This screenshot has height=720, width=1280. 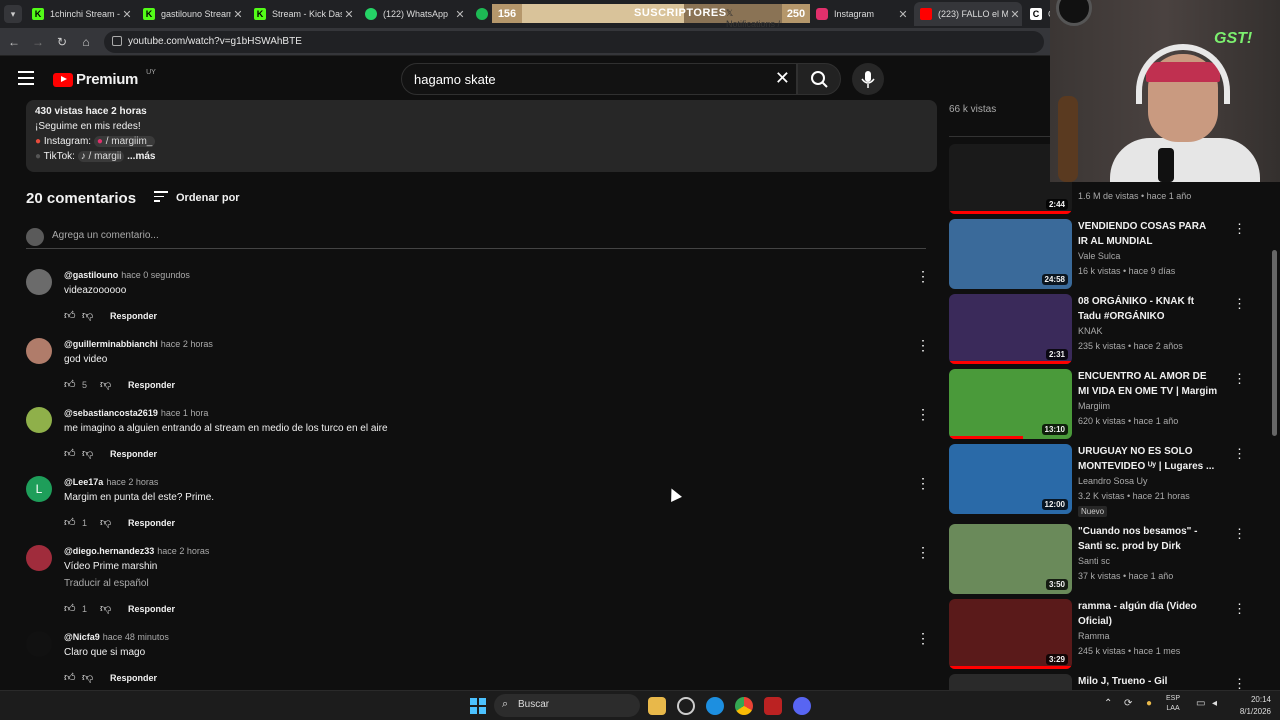 I want to click on sort-comments-button: Ordenar por, so click(x=197, y=198).